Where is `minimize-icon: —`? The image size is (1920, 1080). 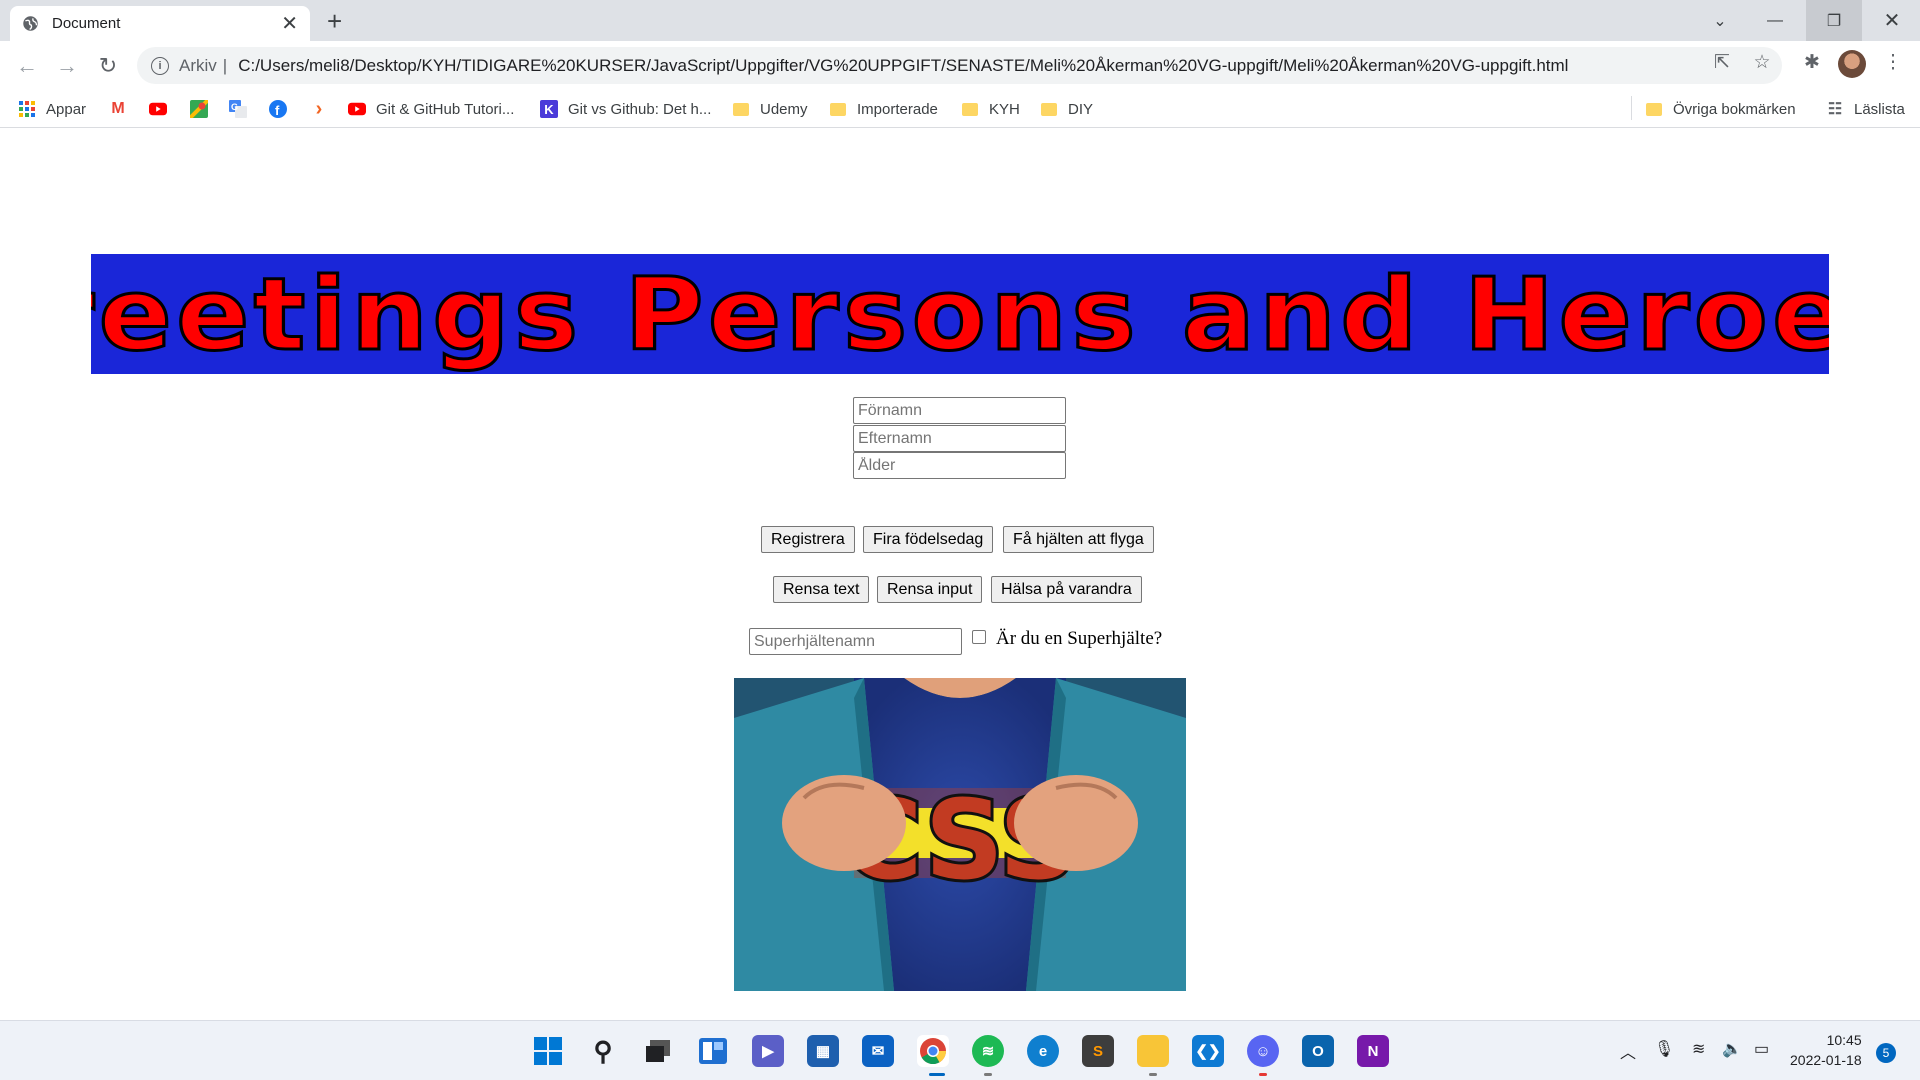 minimize-icon: — is located at coordinates (1775, 20).